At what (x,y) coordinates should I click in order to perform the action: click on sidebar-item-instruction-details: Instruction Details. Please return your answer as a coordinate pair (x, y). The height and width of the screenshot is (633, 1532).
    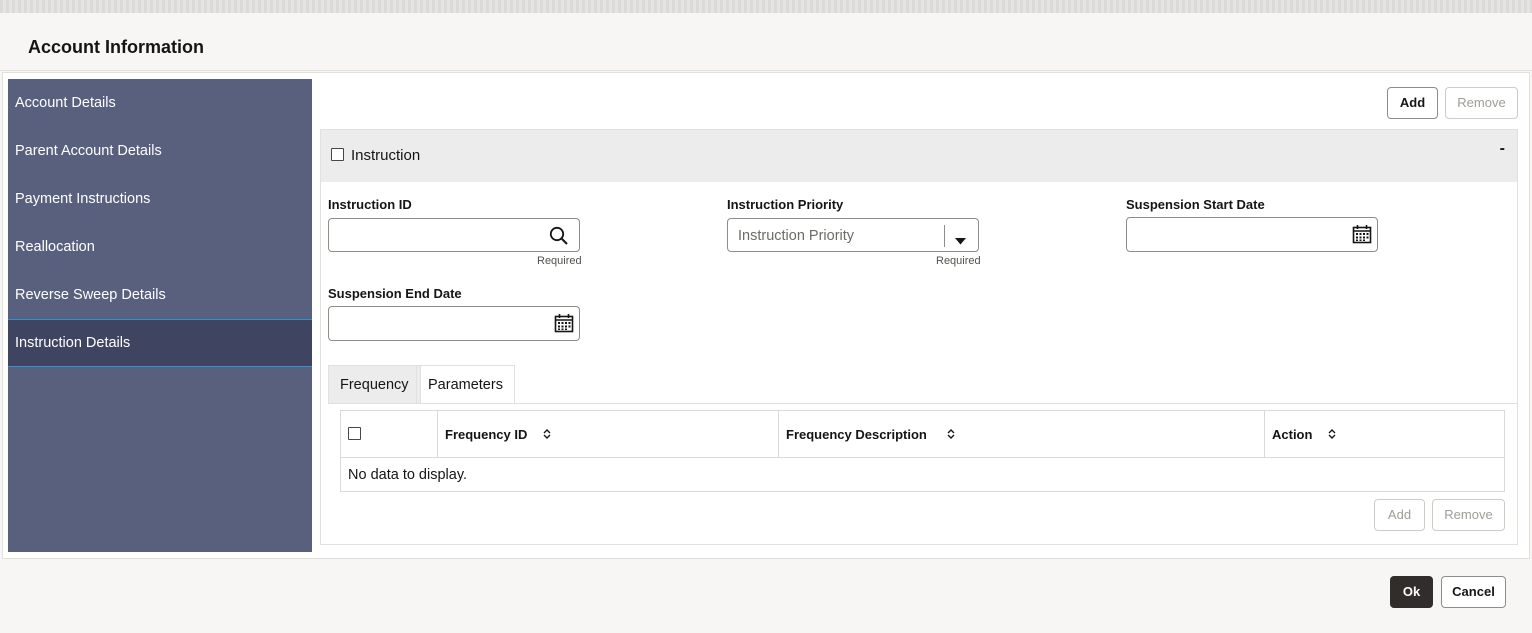
    Looking at the image, I should click on (160, 343).